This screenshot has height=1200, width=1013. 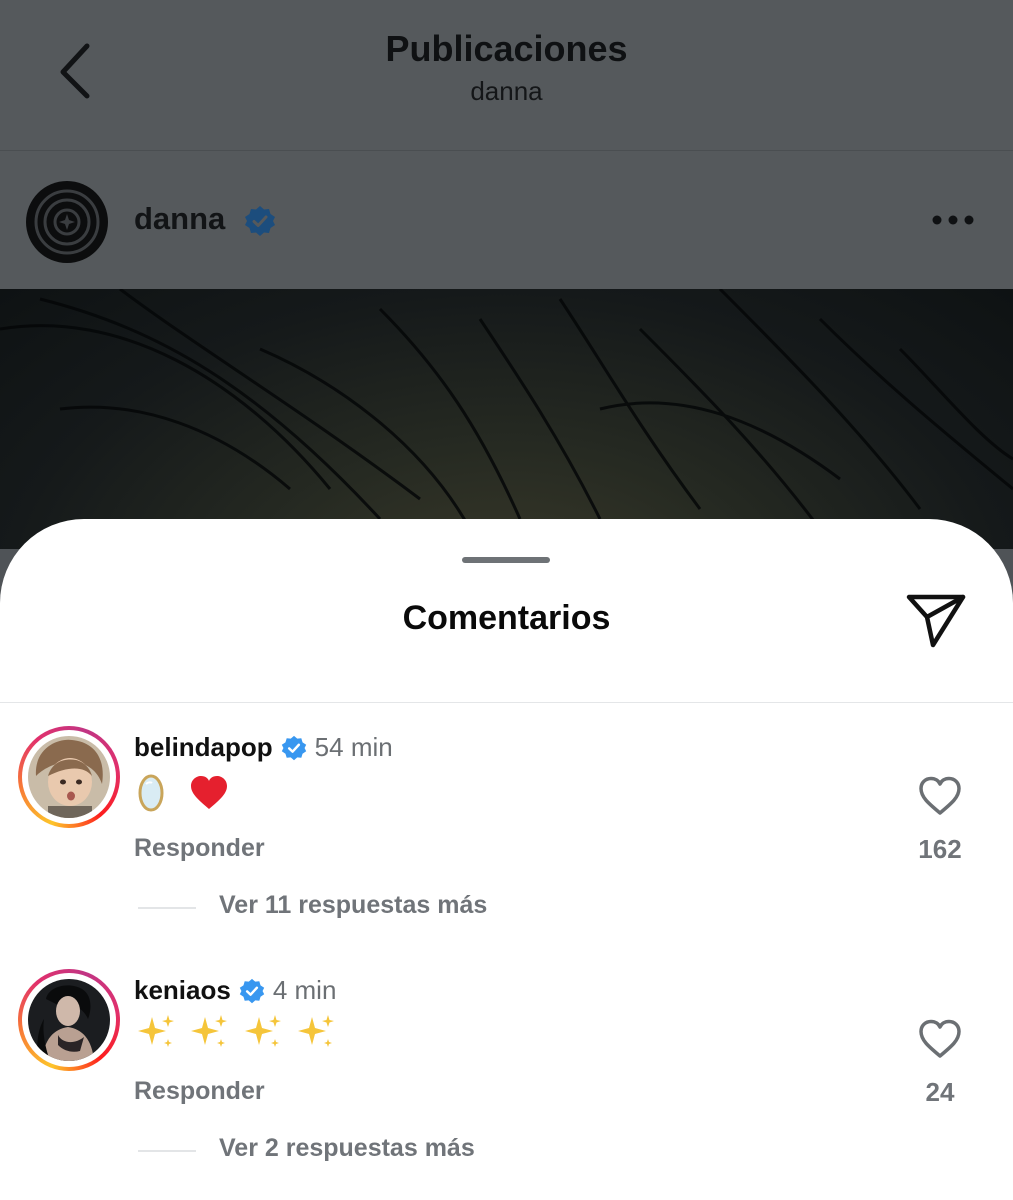 I want to click on post-author-avatar, so click(x=67, y=222).